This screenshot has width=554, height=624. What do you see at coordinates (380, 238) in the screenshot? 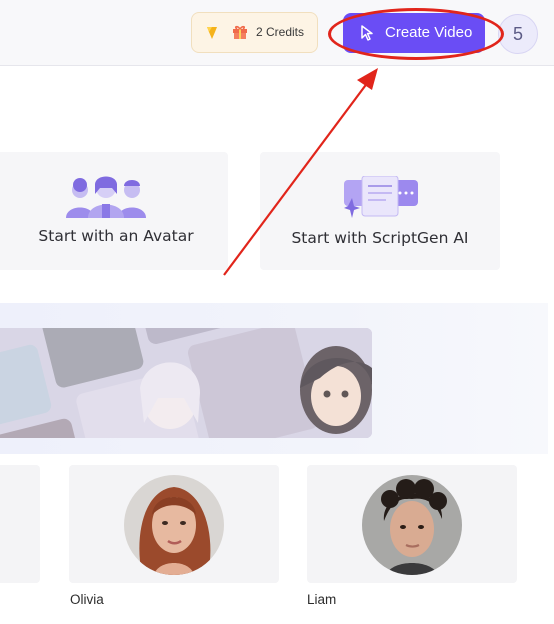
I see `start-with-scriptgen-title: Start with ScriptGen AI` at bounding box center [380, 238].